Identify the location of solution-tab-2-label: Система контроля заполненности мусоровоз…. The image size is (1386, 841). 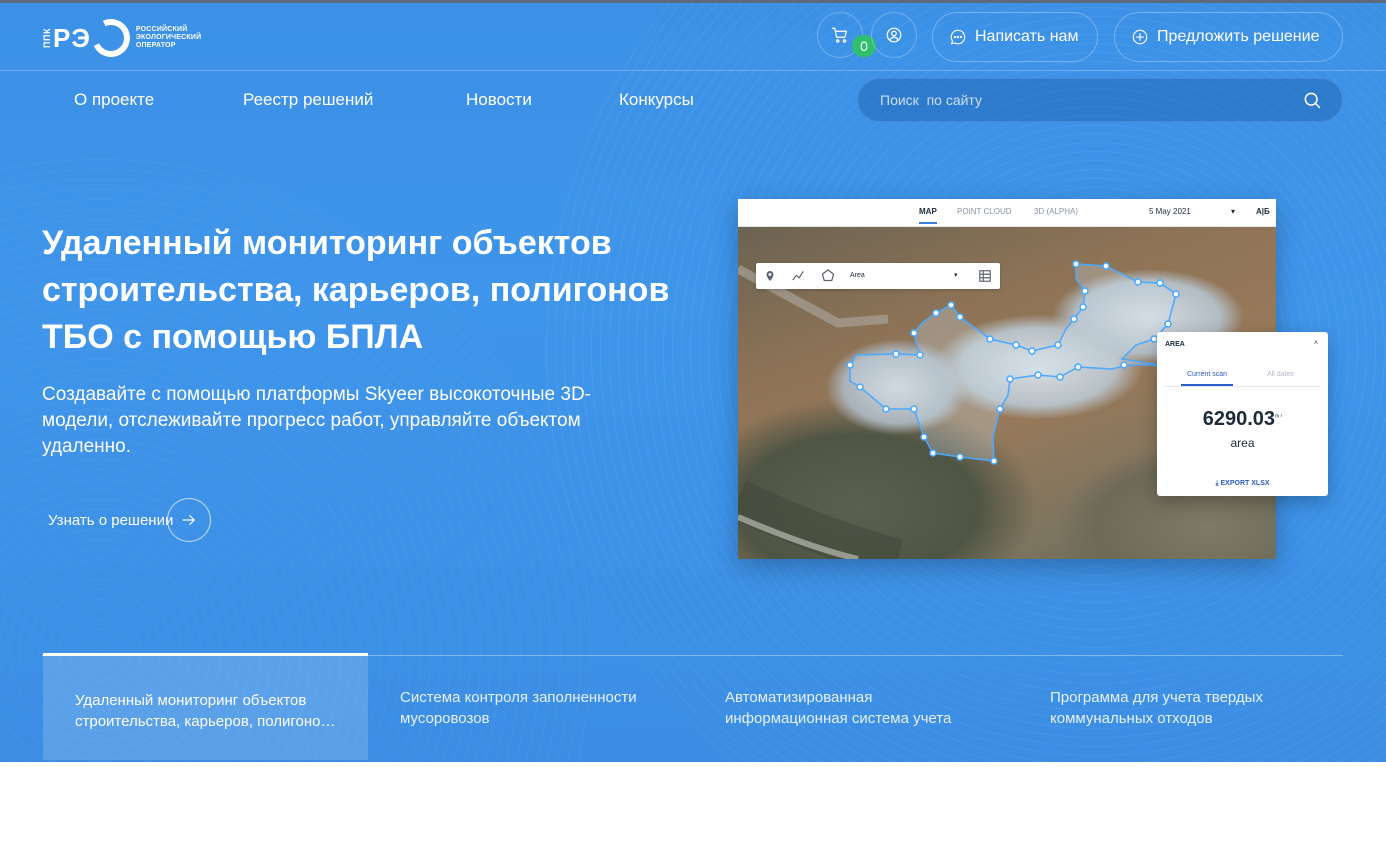
(518, 708).